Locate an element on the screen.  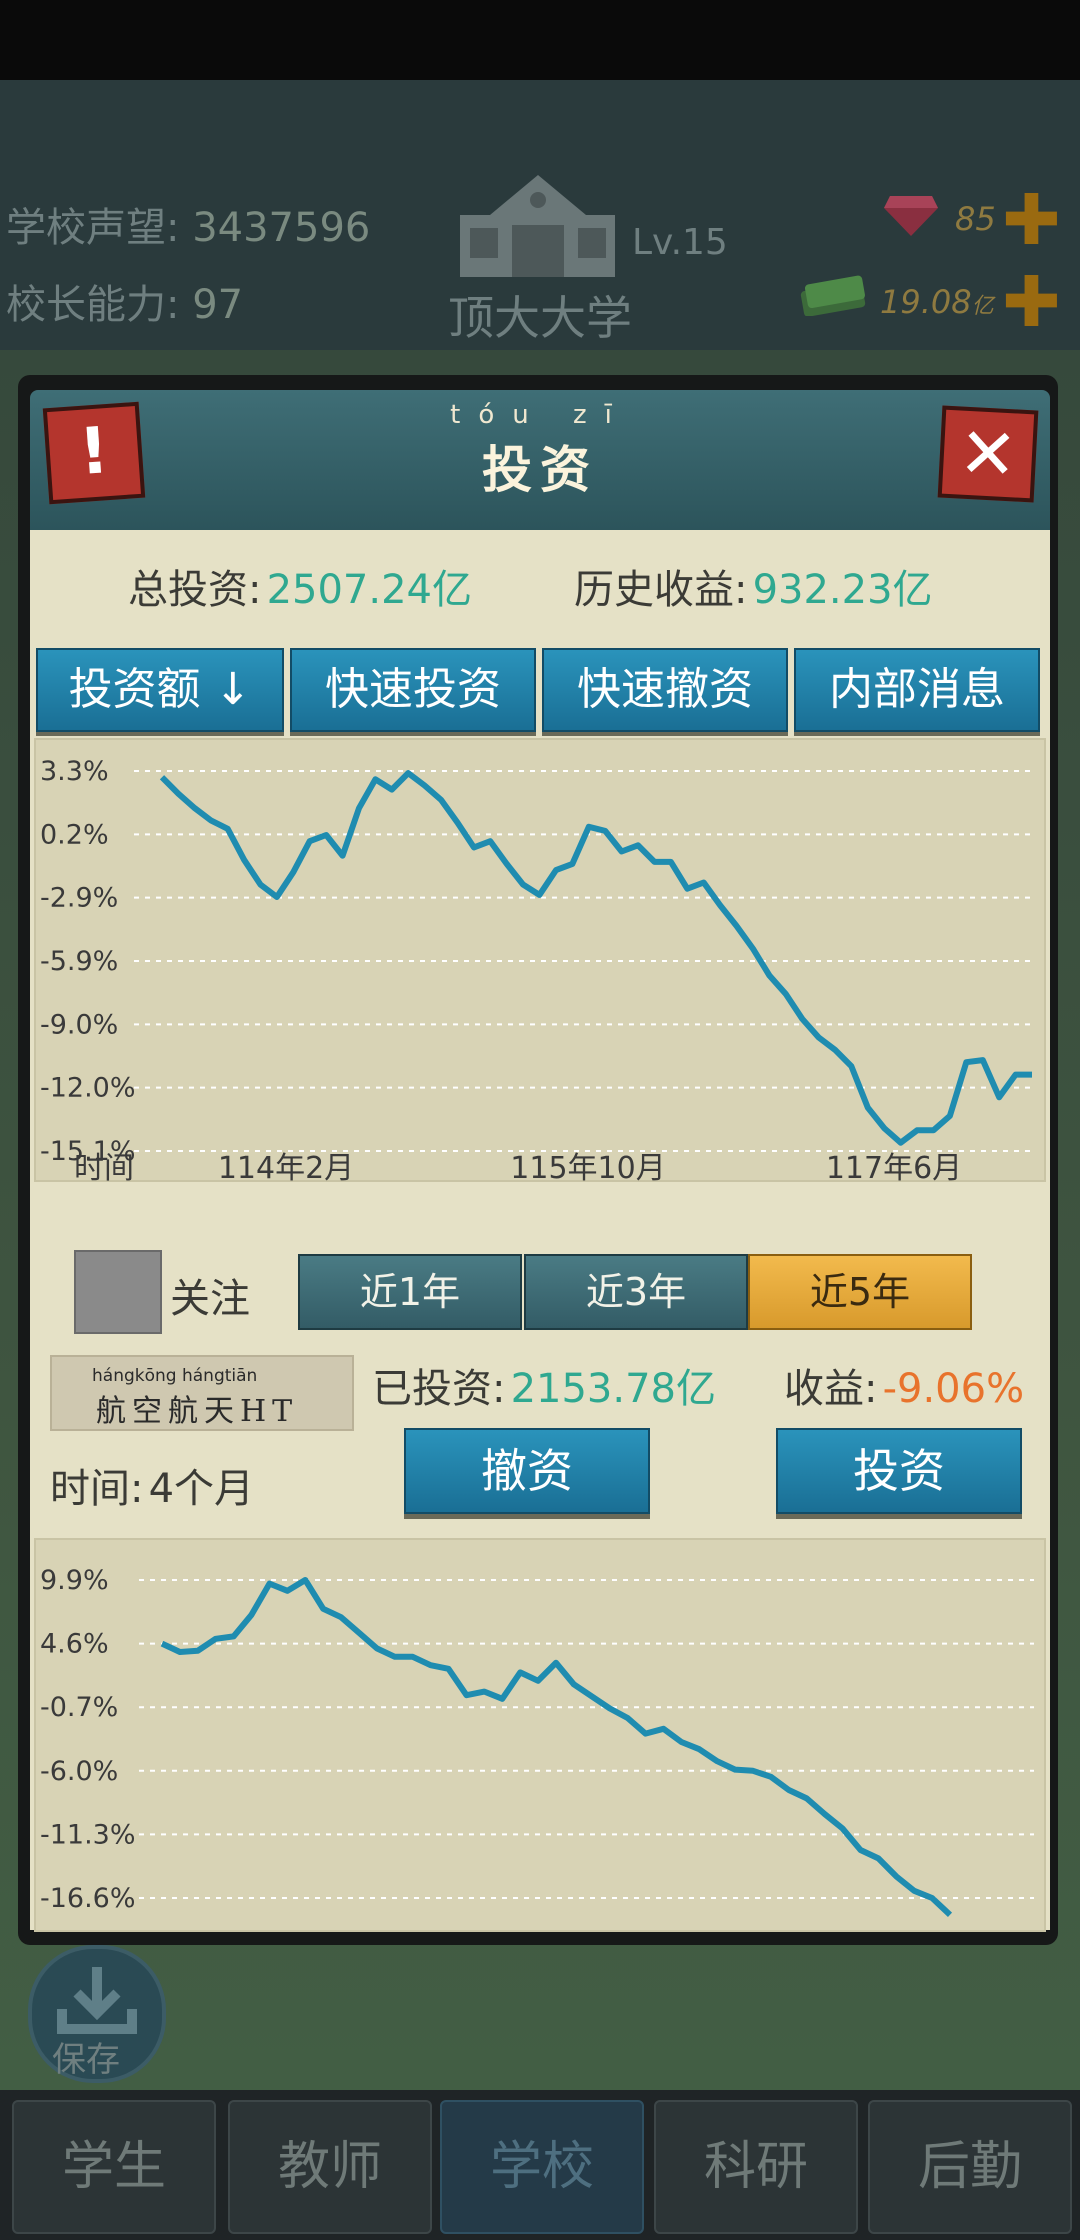
nav-teachers: 教师 is located at coordinates (330, 2167).